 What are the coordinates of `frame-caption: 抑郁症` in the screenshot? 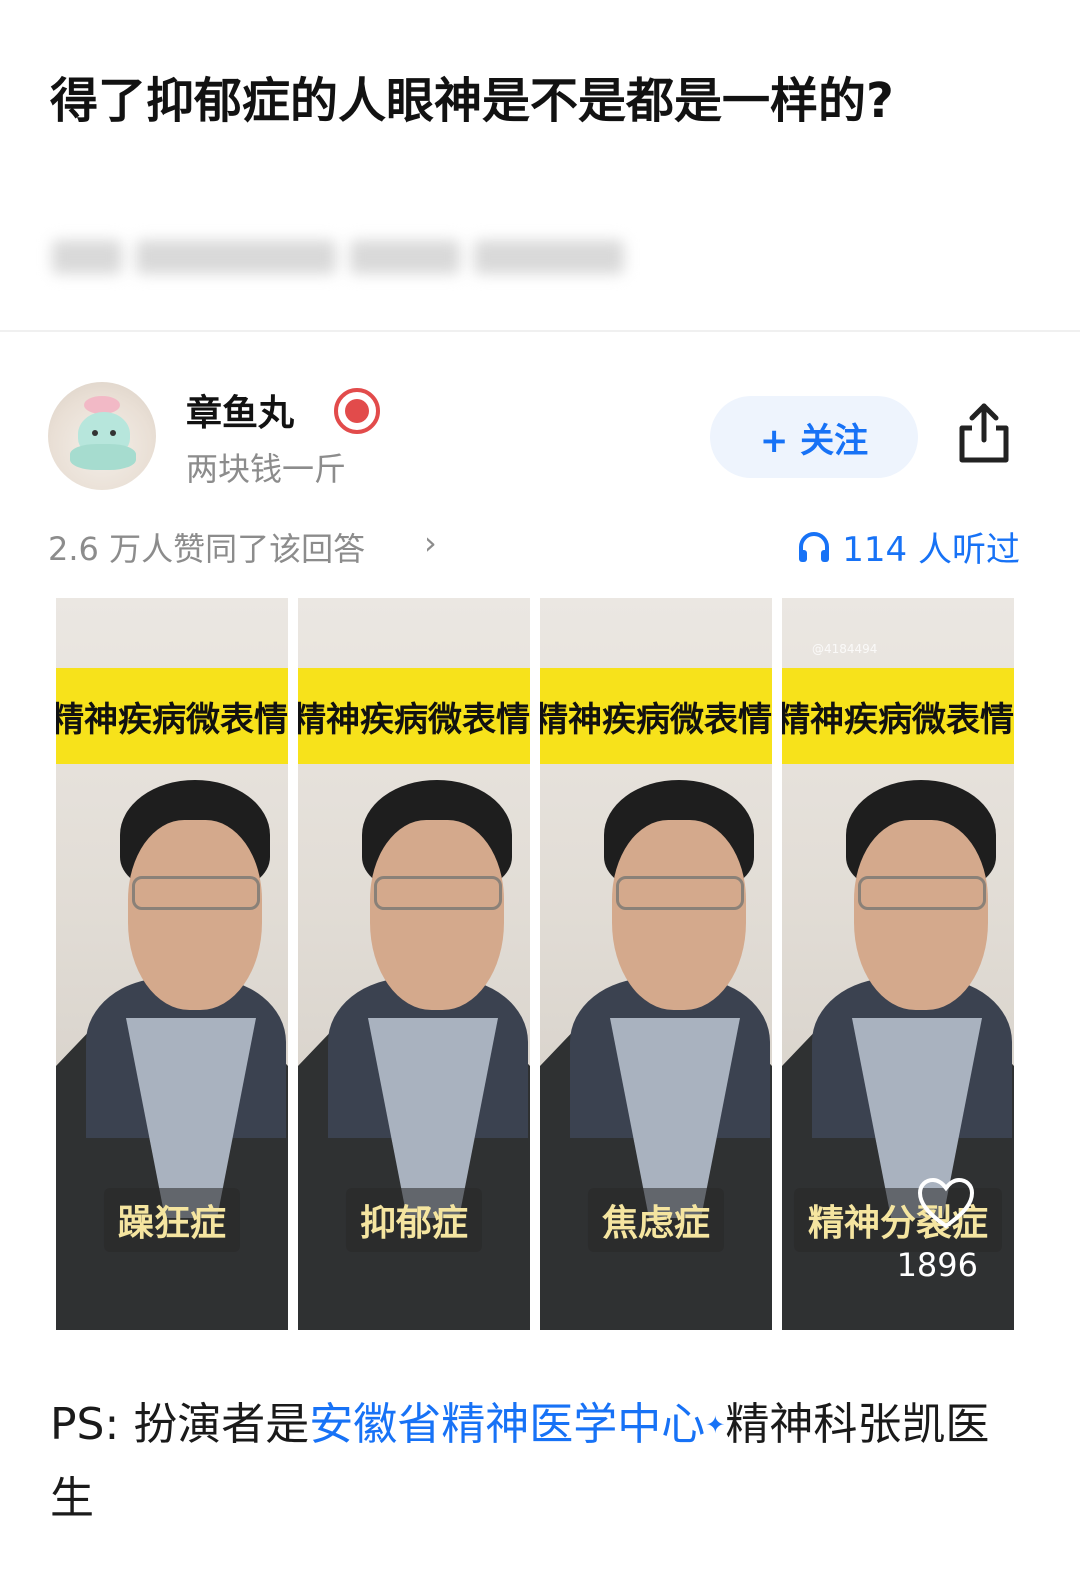 It's located at (414, 1220).